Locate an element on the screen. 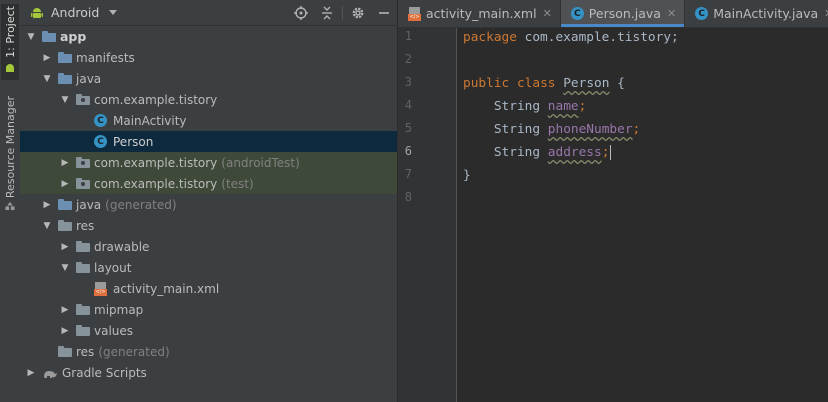 The width and height of the screenshot is (828, 402). package-icon is located at coordinates (83, 162).